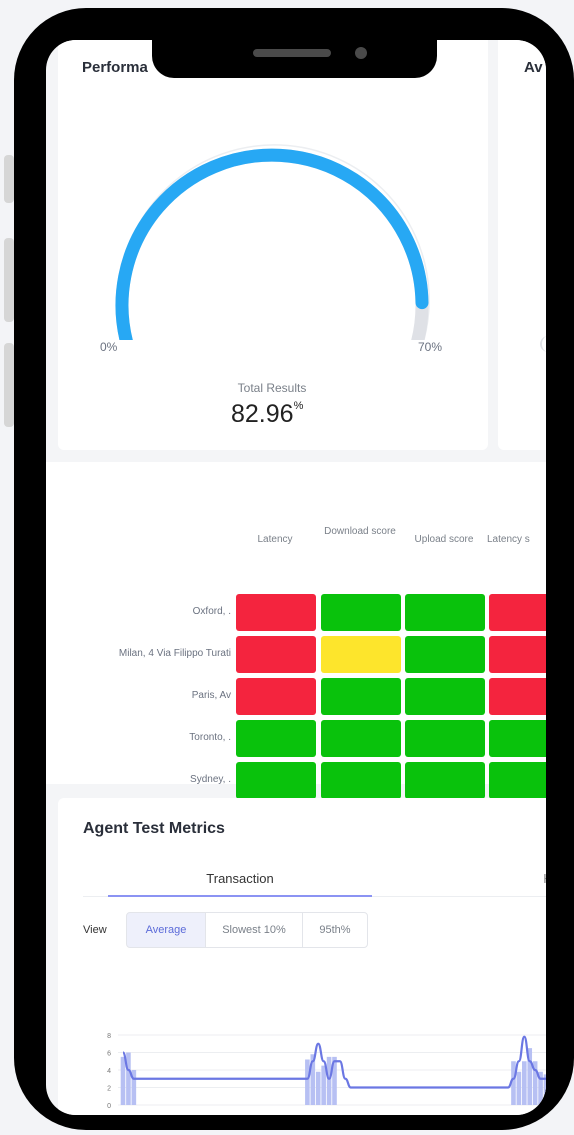  What do you see at coordinates (430, 347) in the screenshot?
I see `gauge-max-label: 70%` at bounding box center [430, 347].